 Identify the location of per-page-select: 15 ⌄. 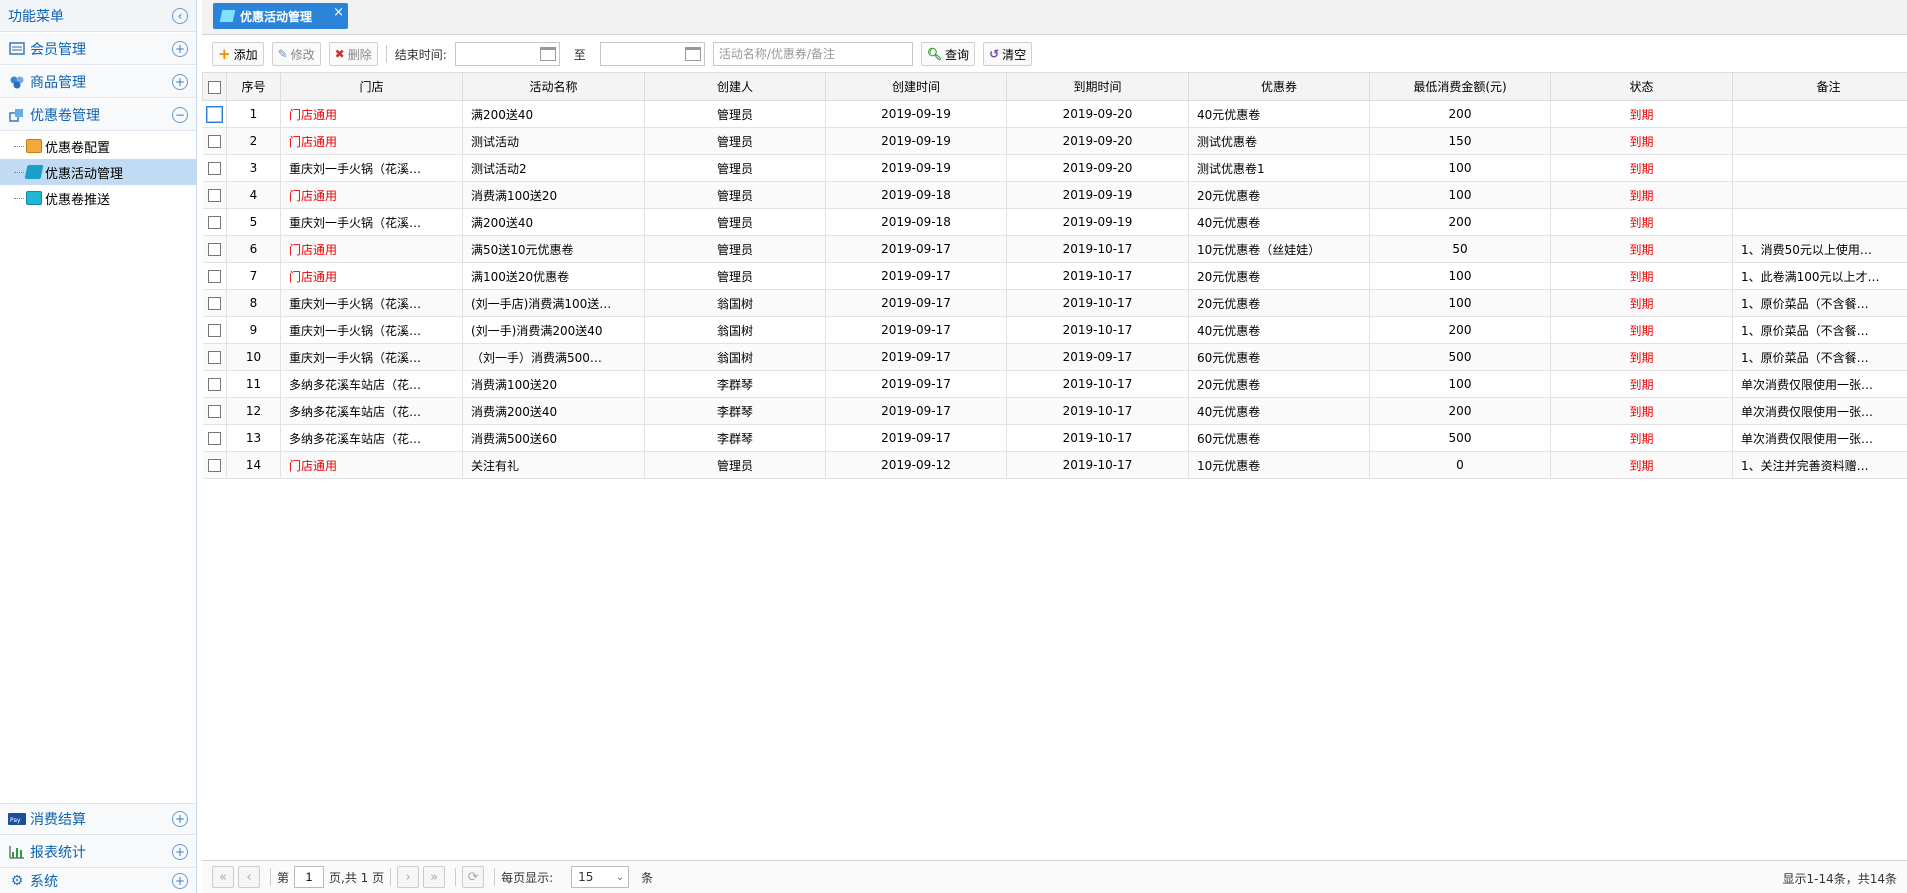
(600, 877).